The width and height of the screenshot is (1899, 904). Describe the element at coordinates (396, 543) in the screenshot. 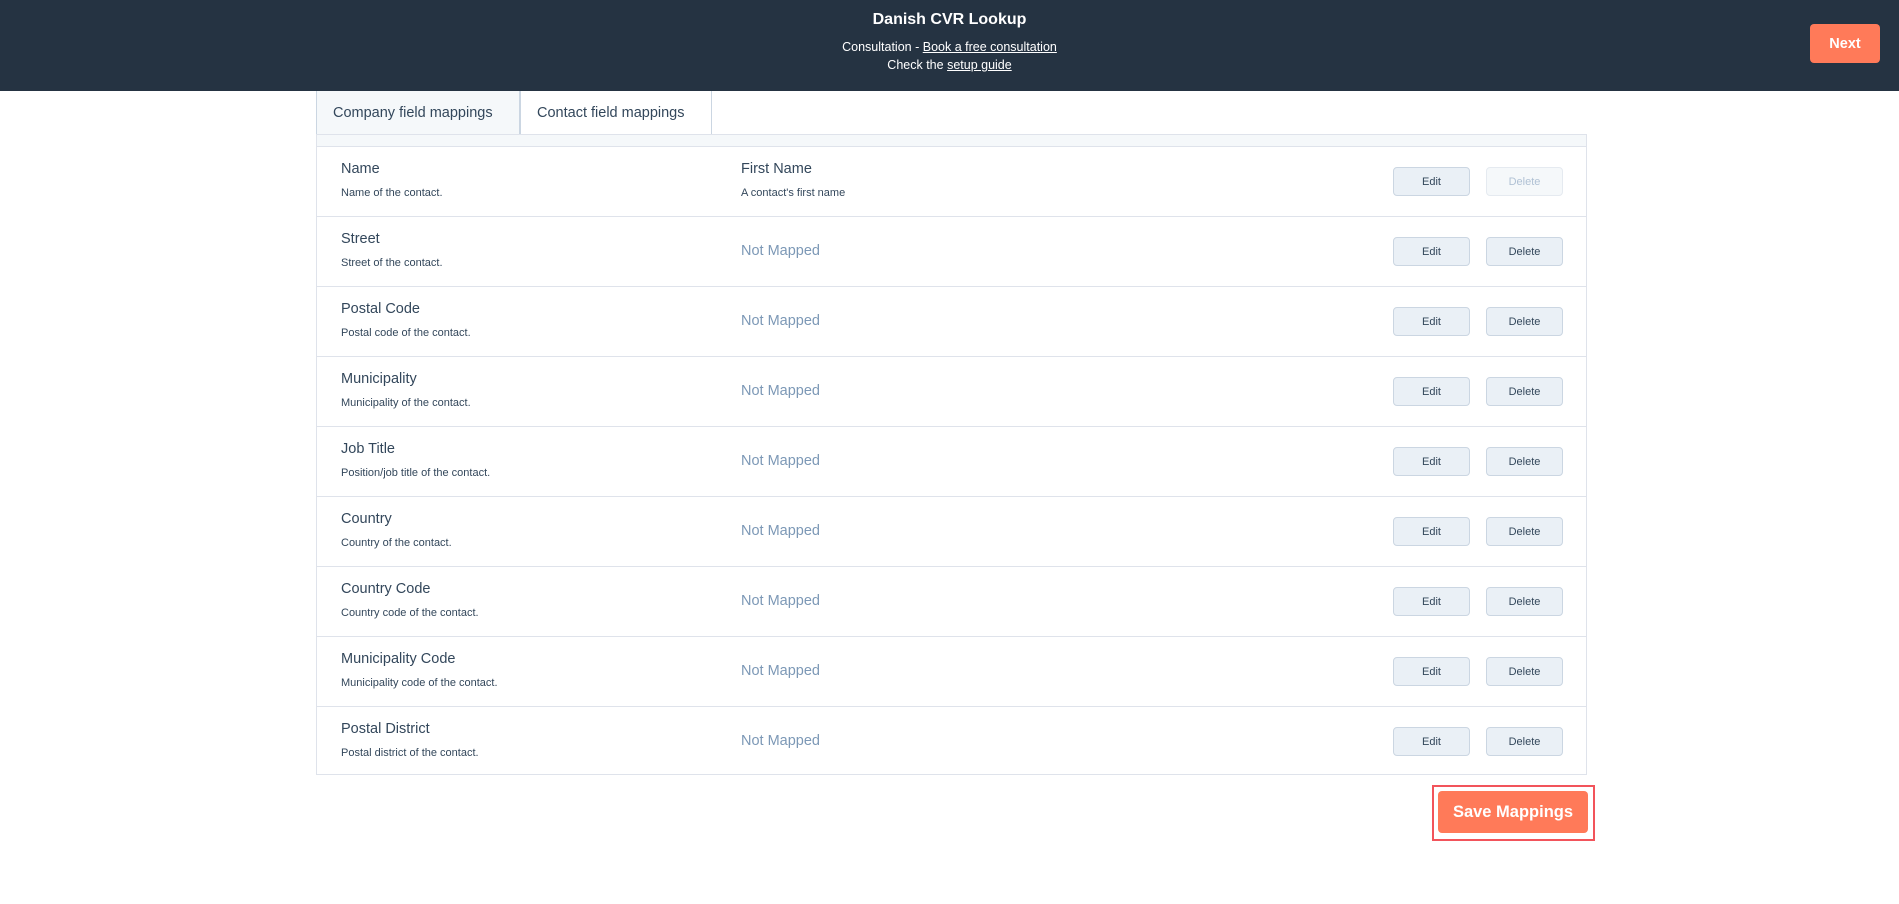

I see `field-description: Country of the contact.` at that location.